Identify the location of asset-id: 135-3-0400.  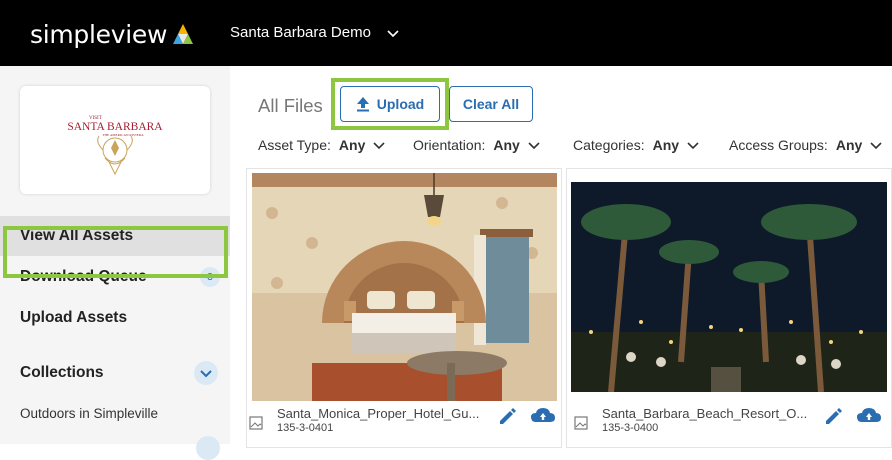
(630, 428).